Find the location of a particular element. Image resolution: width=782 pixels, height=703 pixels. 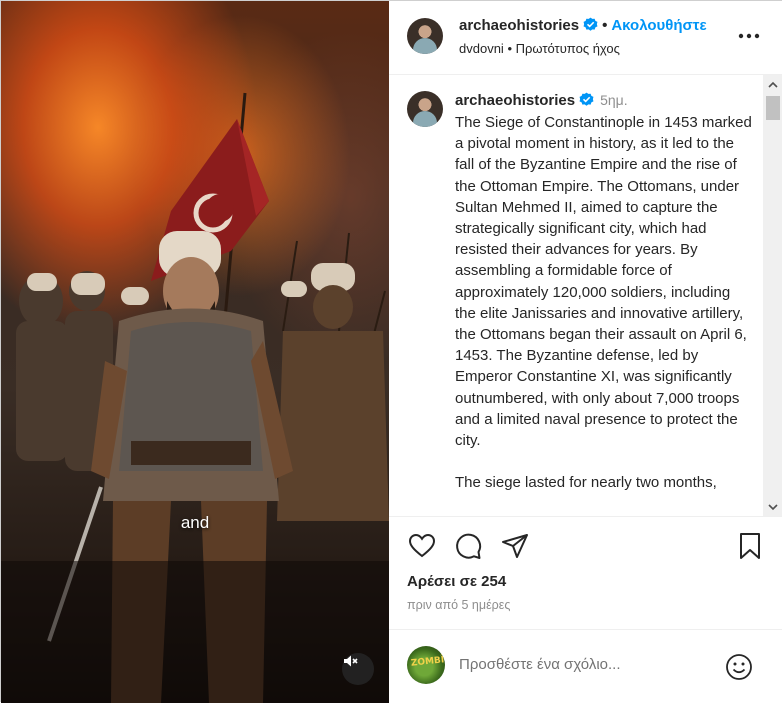

author-line: archaeohistories • Ακολουθήστε is located at coordinates (583, 25).